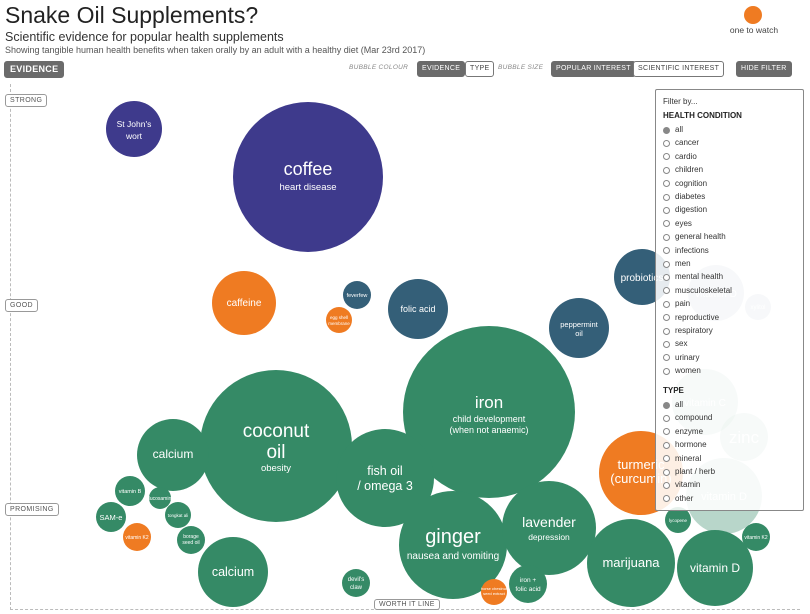 The width and height of the screenshot is (810, 614). What do you see at coordinates (673, 130) in the screenshot?
I see `health-condition-option: all` at bounding box center [673, 130].